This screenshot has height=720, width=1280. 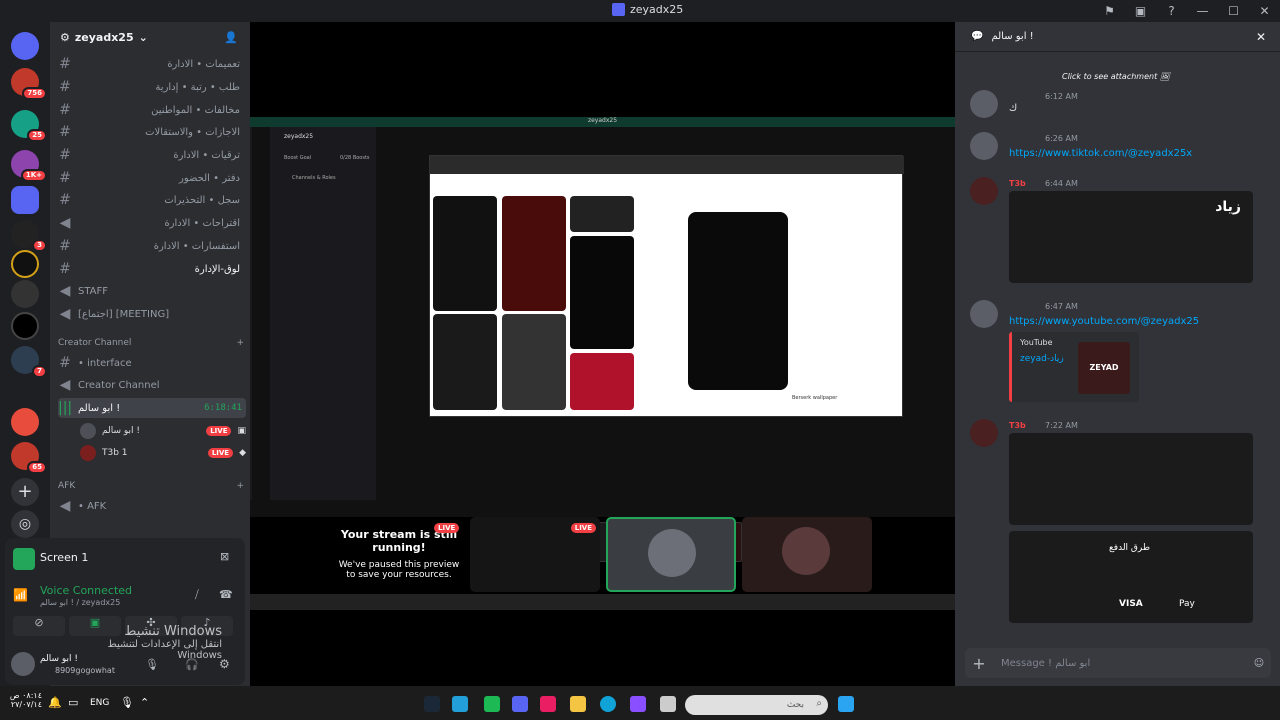 What do you see at coordinates (608, 704) in the screenshot?
I see `edge-icon` at bounding box center [608, 704].